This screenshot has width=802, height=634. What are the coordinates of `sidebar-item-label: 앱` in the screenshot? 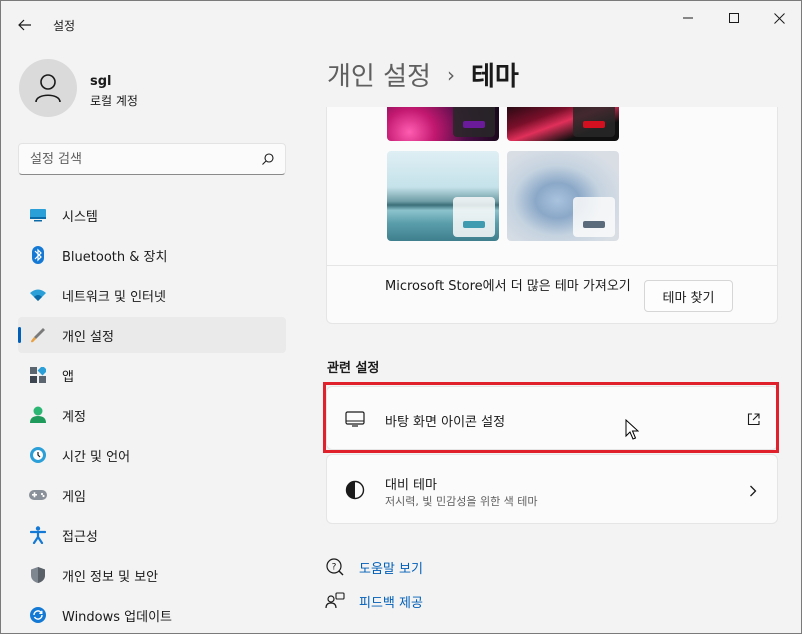 It's located at (68, 377).